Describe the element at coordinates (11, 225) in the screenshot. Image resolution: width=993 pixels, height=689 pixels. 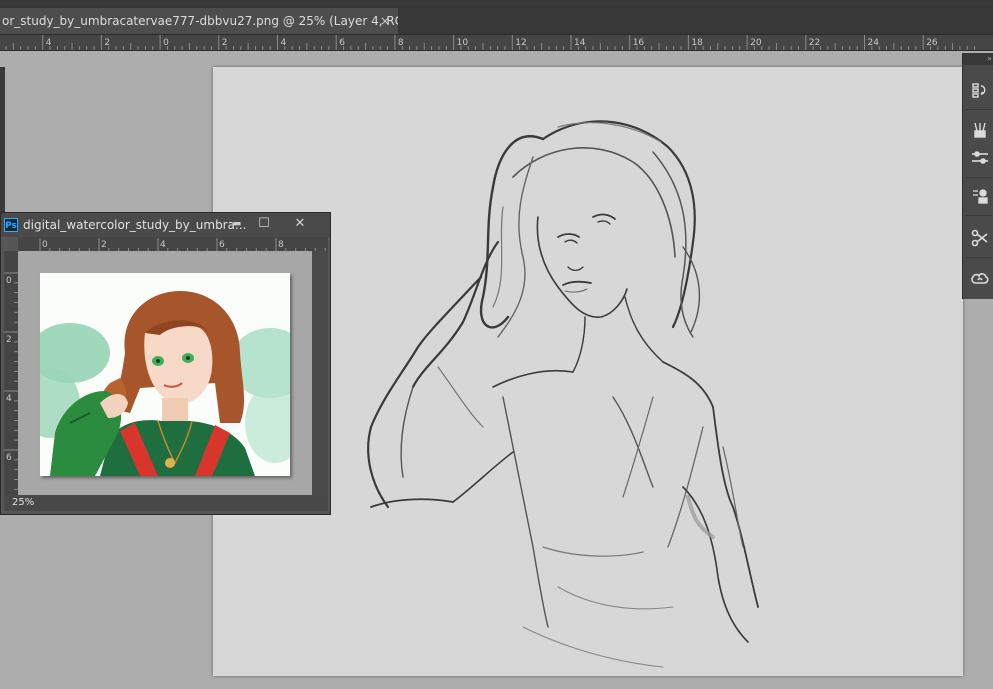
I see `photoshop-logo-icon: Ps` at that location.